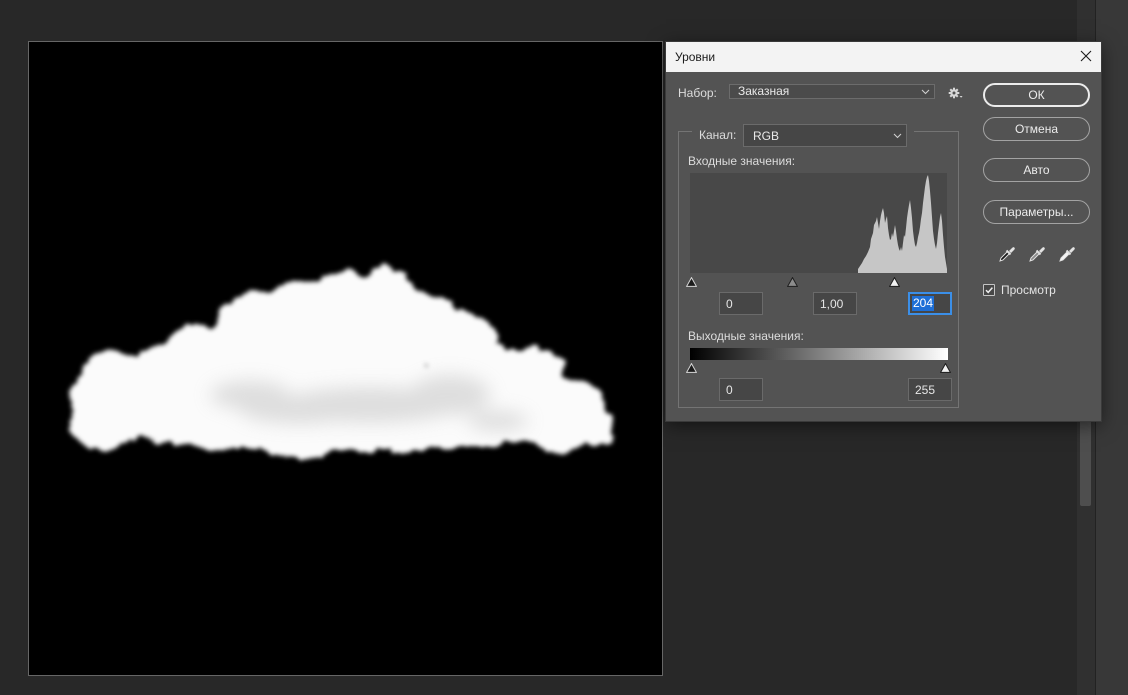 The image size is (1128, 695). Describe the element at coordinates (945, 368) in the screenshot. I see `output-white-slider` at that location.